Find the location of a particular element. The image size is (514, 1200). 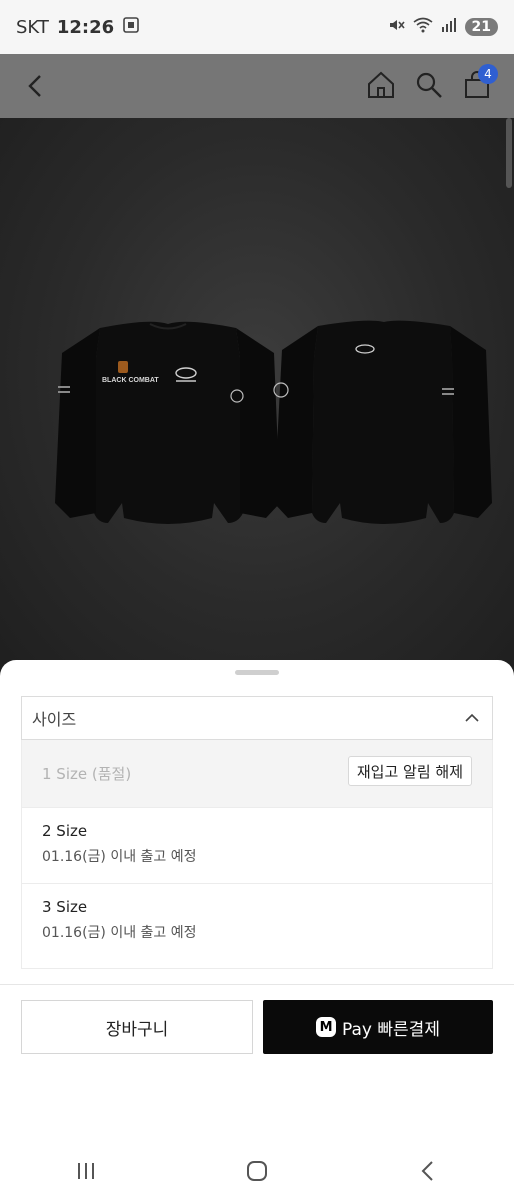

home-nav-button is located at coordinates (257, 1171).